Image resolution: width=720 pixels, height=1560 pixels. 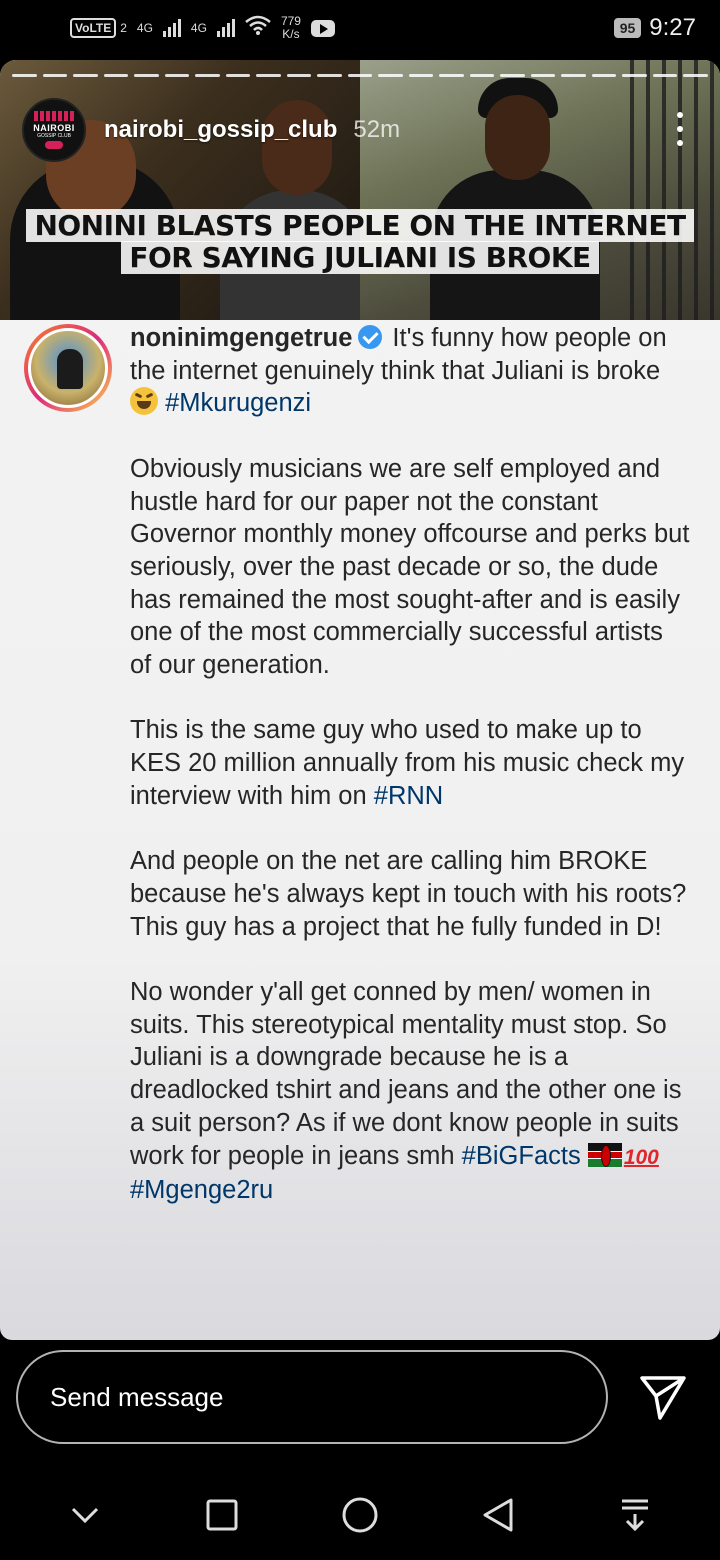 I want to click on post-username: noninimgengetrue, so click(x=241, y=338).